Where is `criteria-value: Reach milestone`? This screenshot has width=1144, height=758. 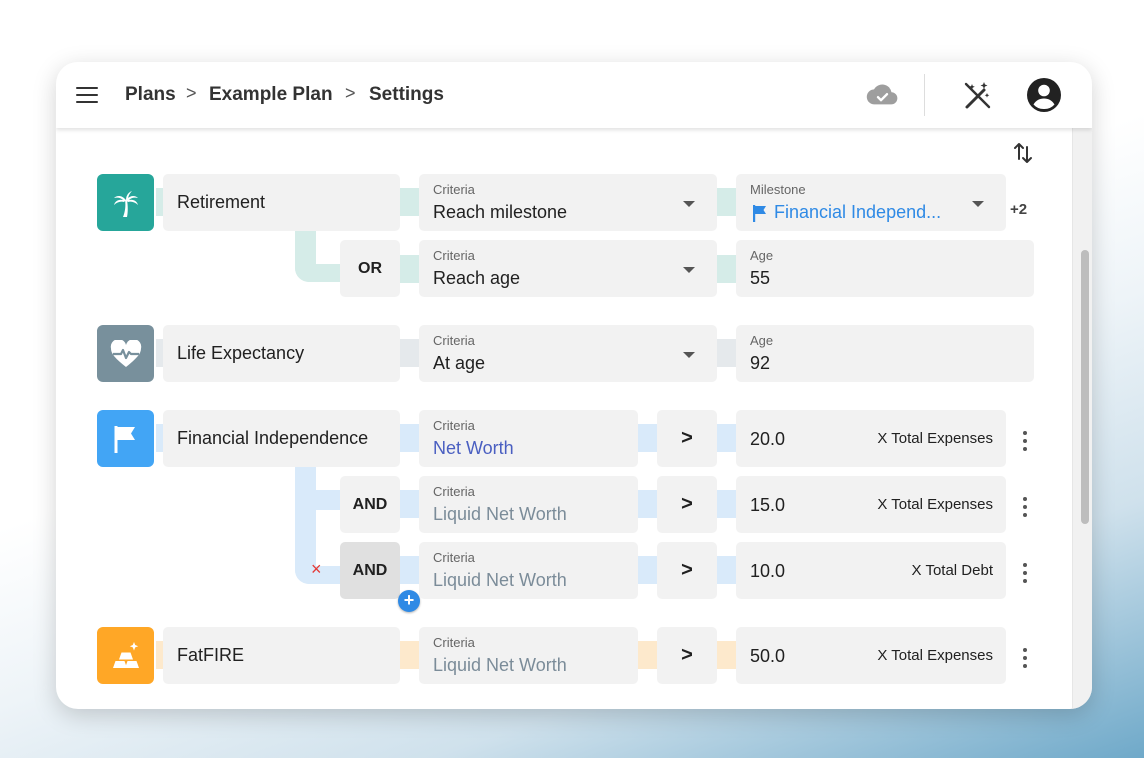
criteria-value: Reach milestone is located at coordinates (500, 212).